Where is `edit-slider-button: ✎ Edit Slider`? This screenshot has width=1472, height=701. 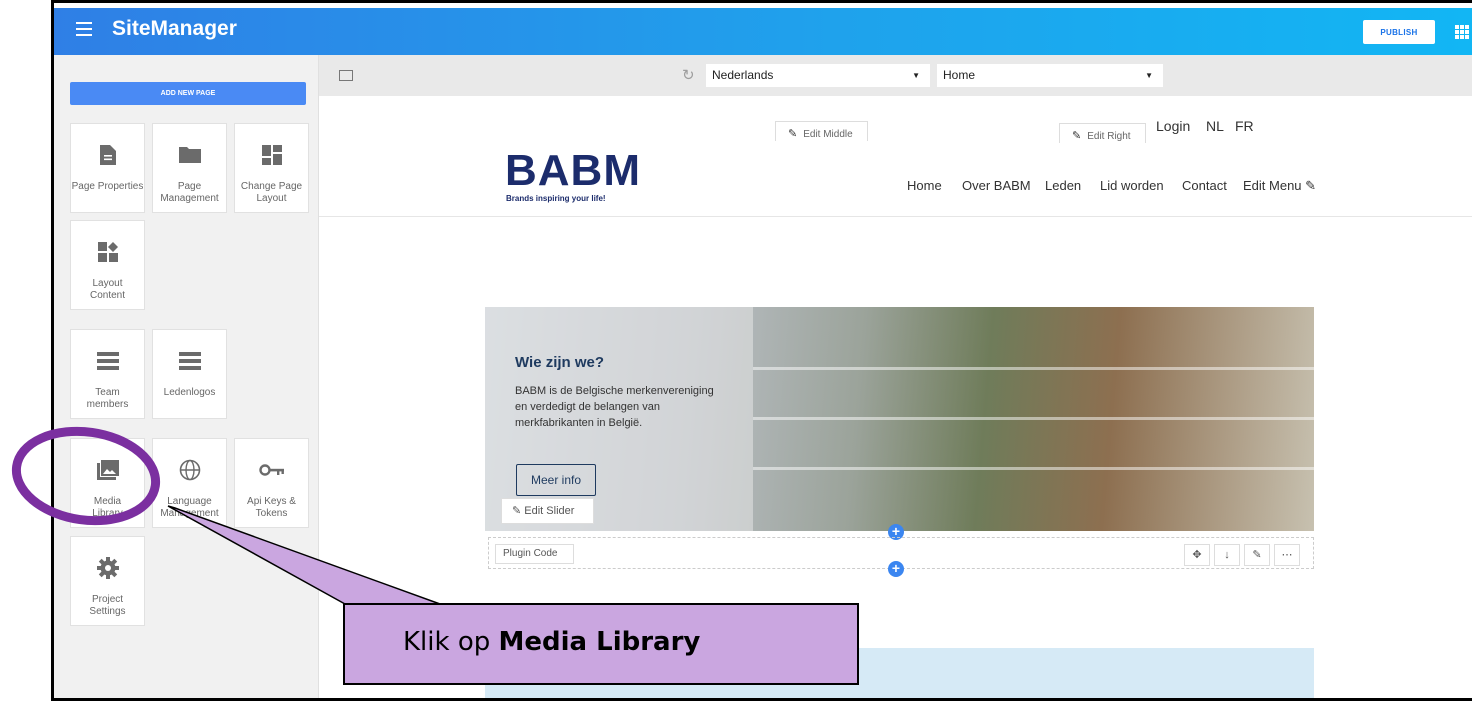
edit-slider-button: ✎ Edit Slider is located at coordinates (547, 511).